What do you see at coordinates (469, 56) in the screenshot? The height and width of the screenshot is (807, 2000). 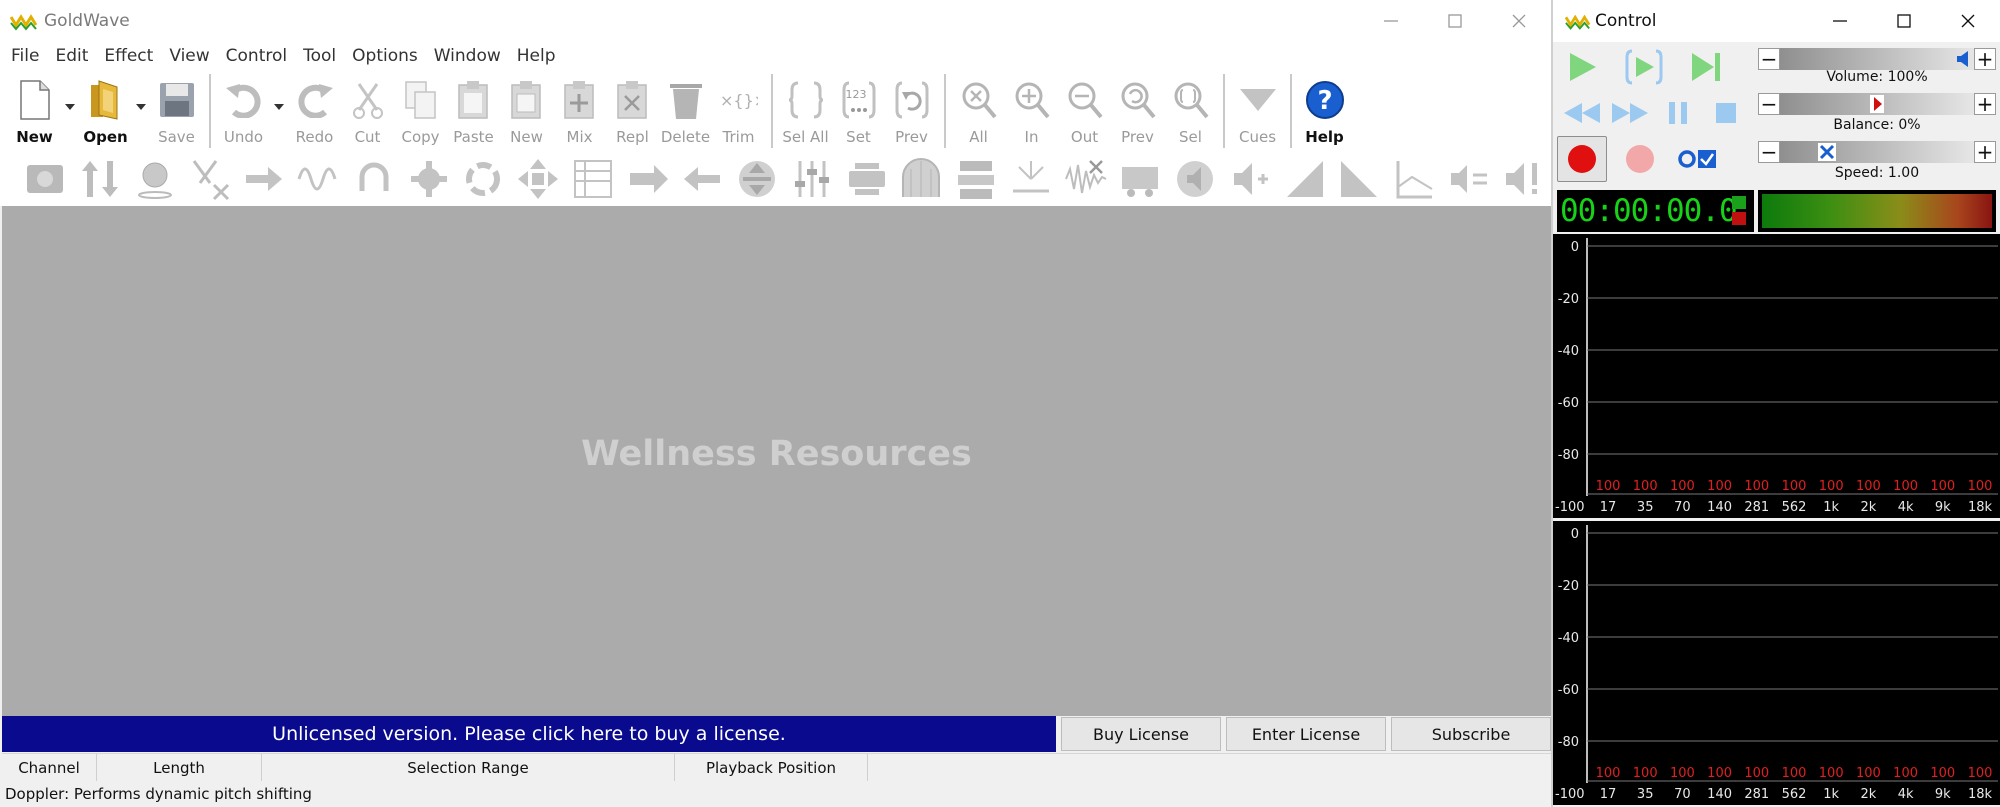 I see `menu-window: Window` at bounding box center [469, 56].